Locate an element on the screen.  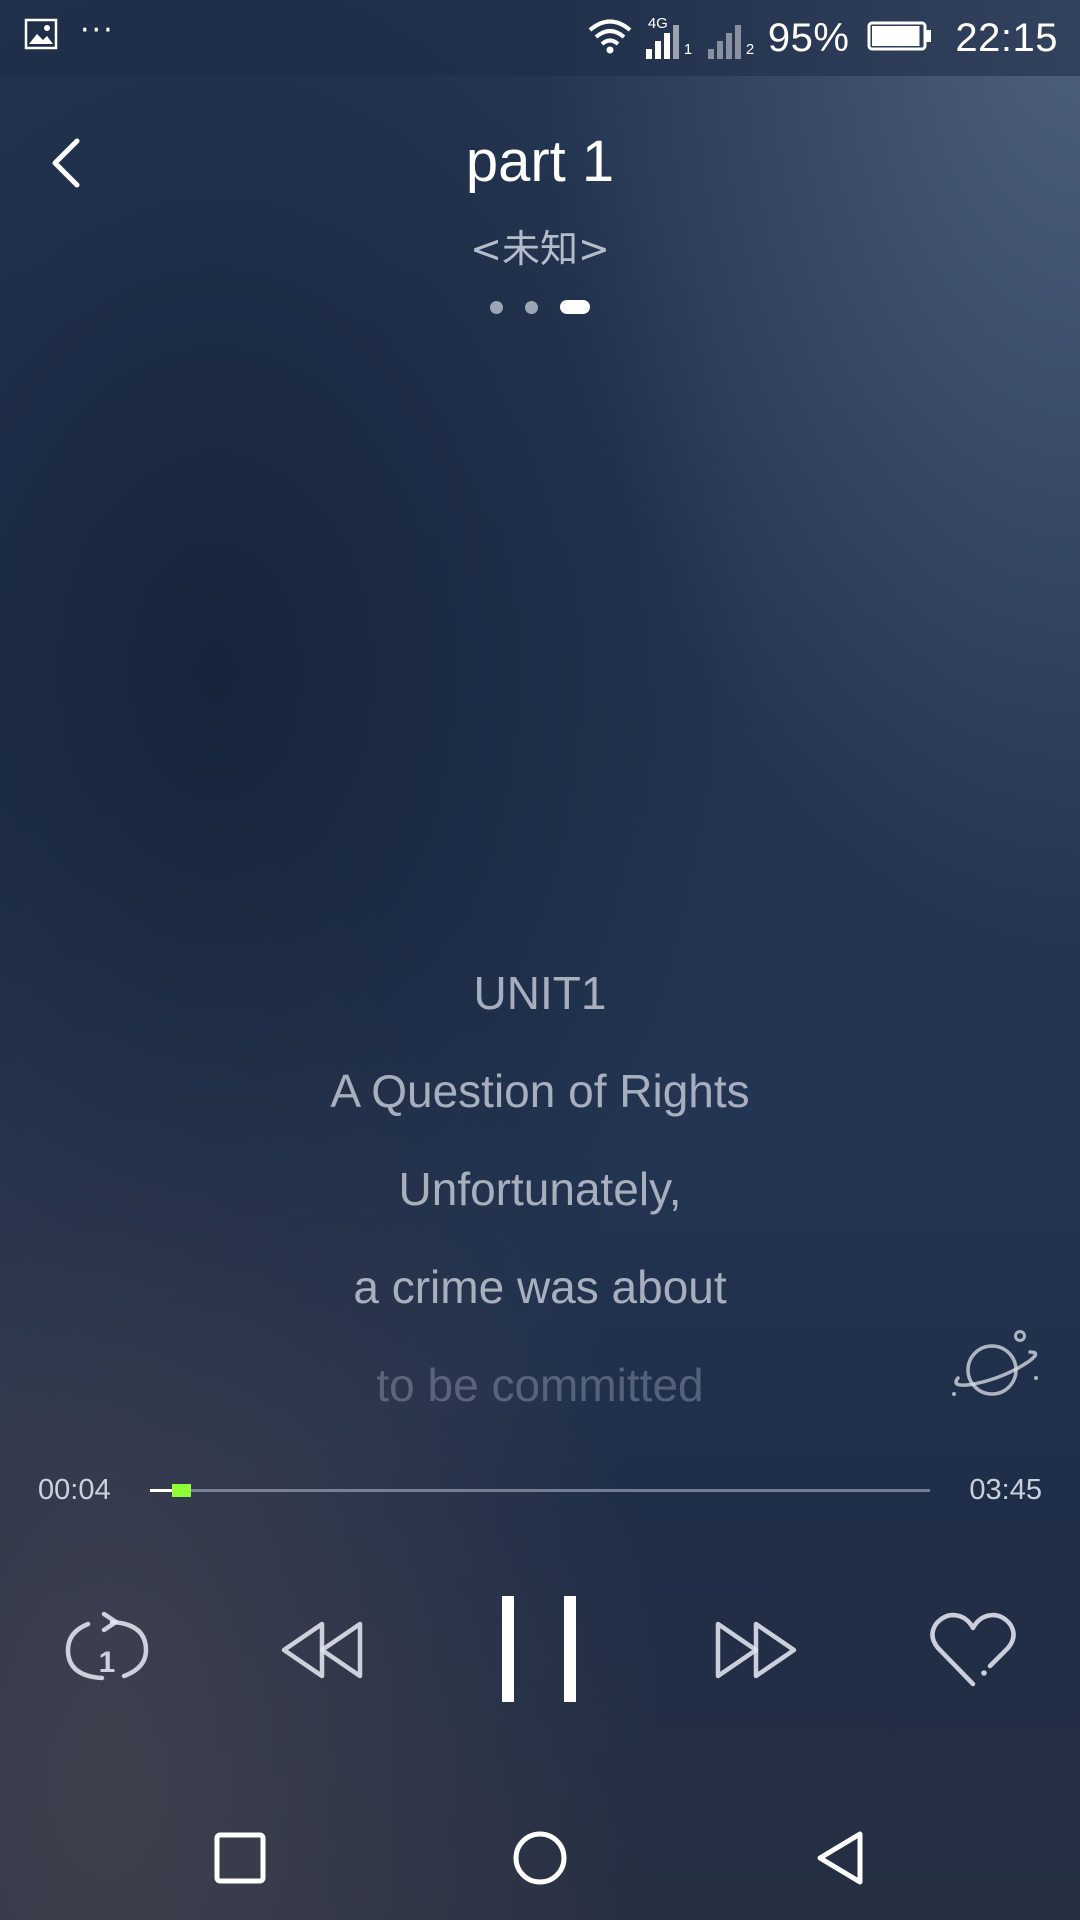
heart-icon is located at coordinates (973, 1649).